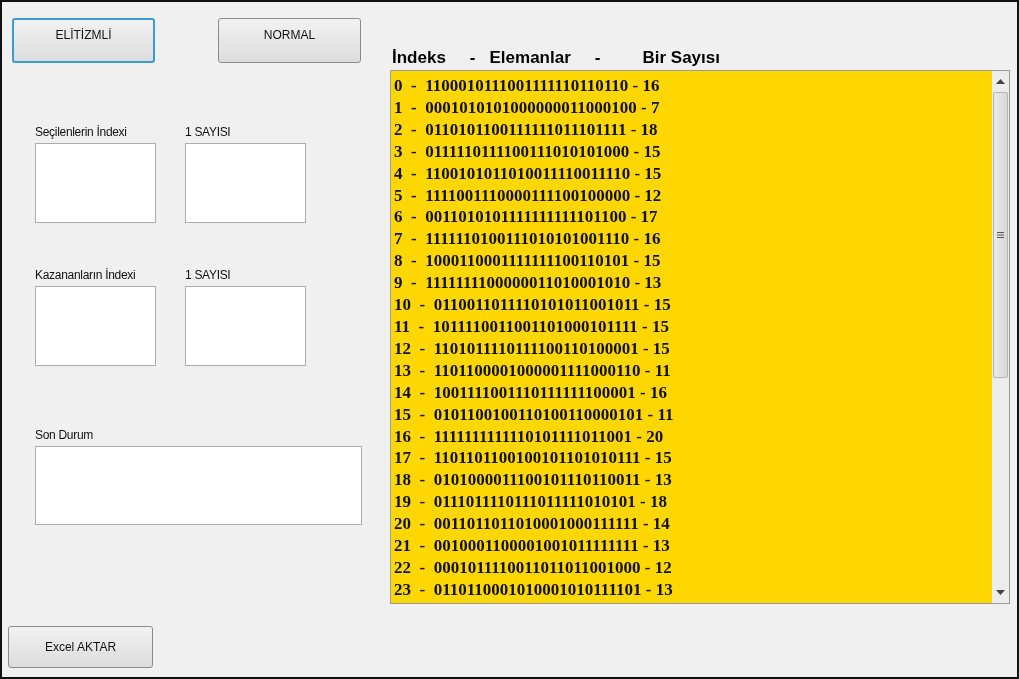 The width and height of the screenshot is (1019, 679). I want to click on scroll-thumb, so click(1000, 235).